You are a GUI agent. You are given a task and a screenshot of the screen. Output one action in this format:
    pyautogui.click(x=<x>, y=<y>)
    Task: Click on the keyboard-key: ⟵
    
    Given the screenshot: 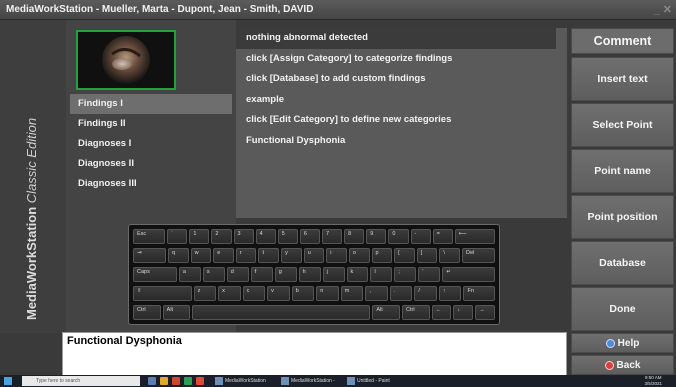 What is the action you would take?
    pyautogui.click(x=474, y=236)
    